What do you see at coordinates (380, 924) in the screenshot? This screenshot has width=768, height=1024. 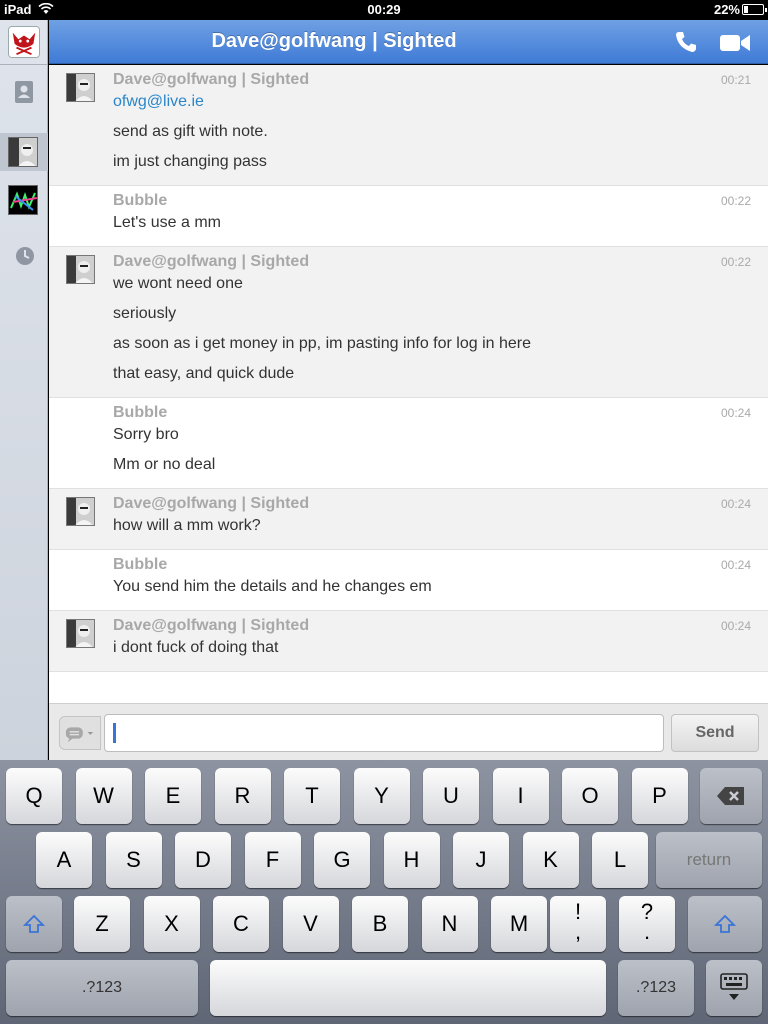 I see `key-b: B` at bounding box center [380, 924].